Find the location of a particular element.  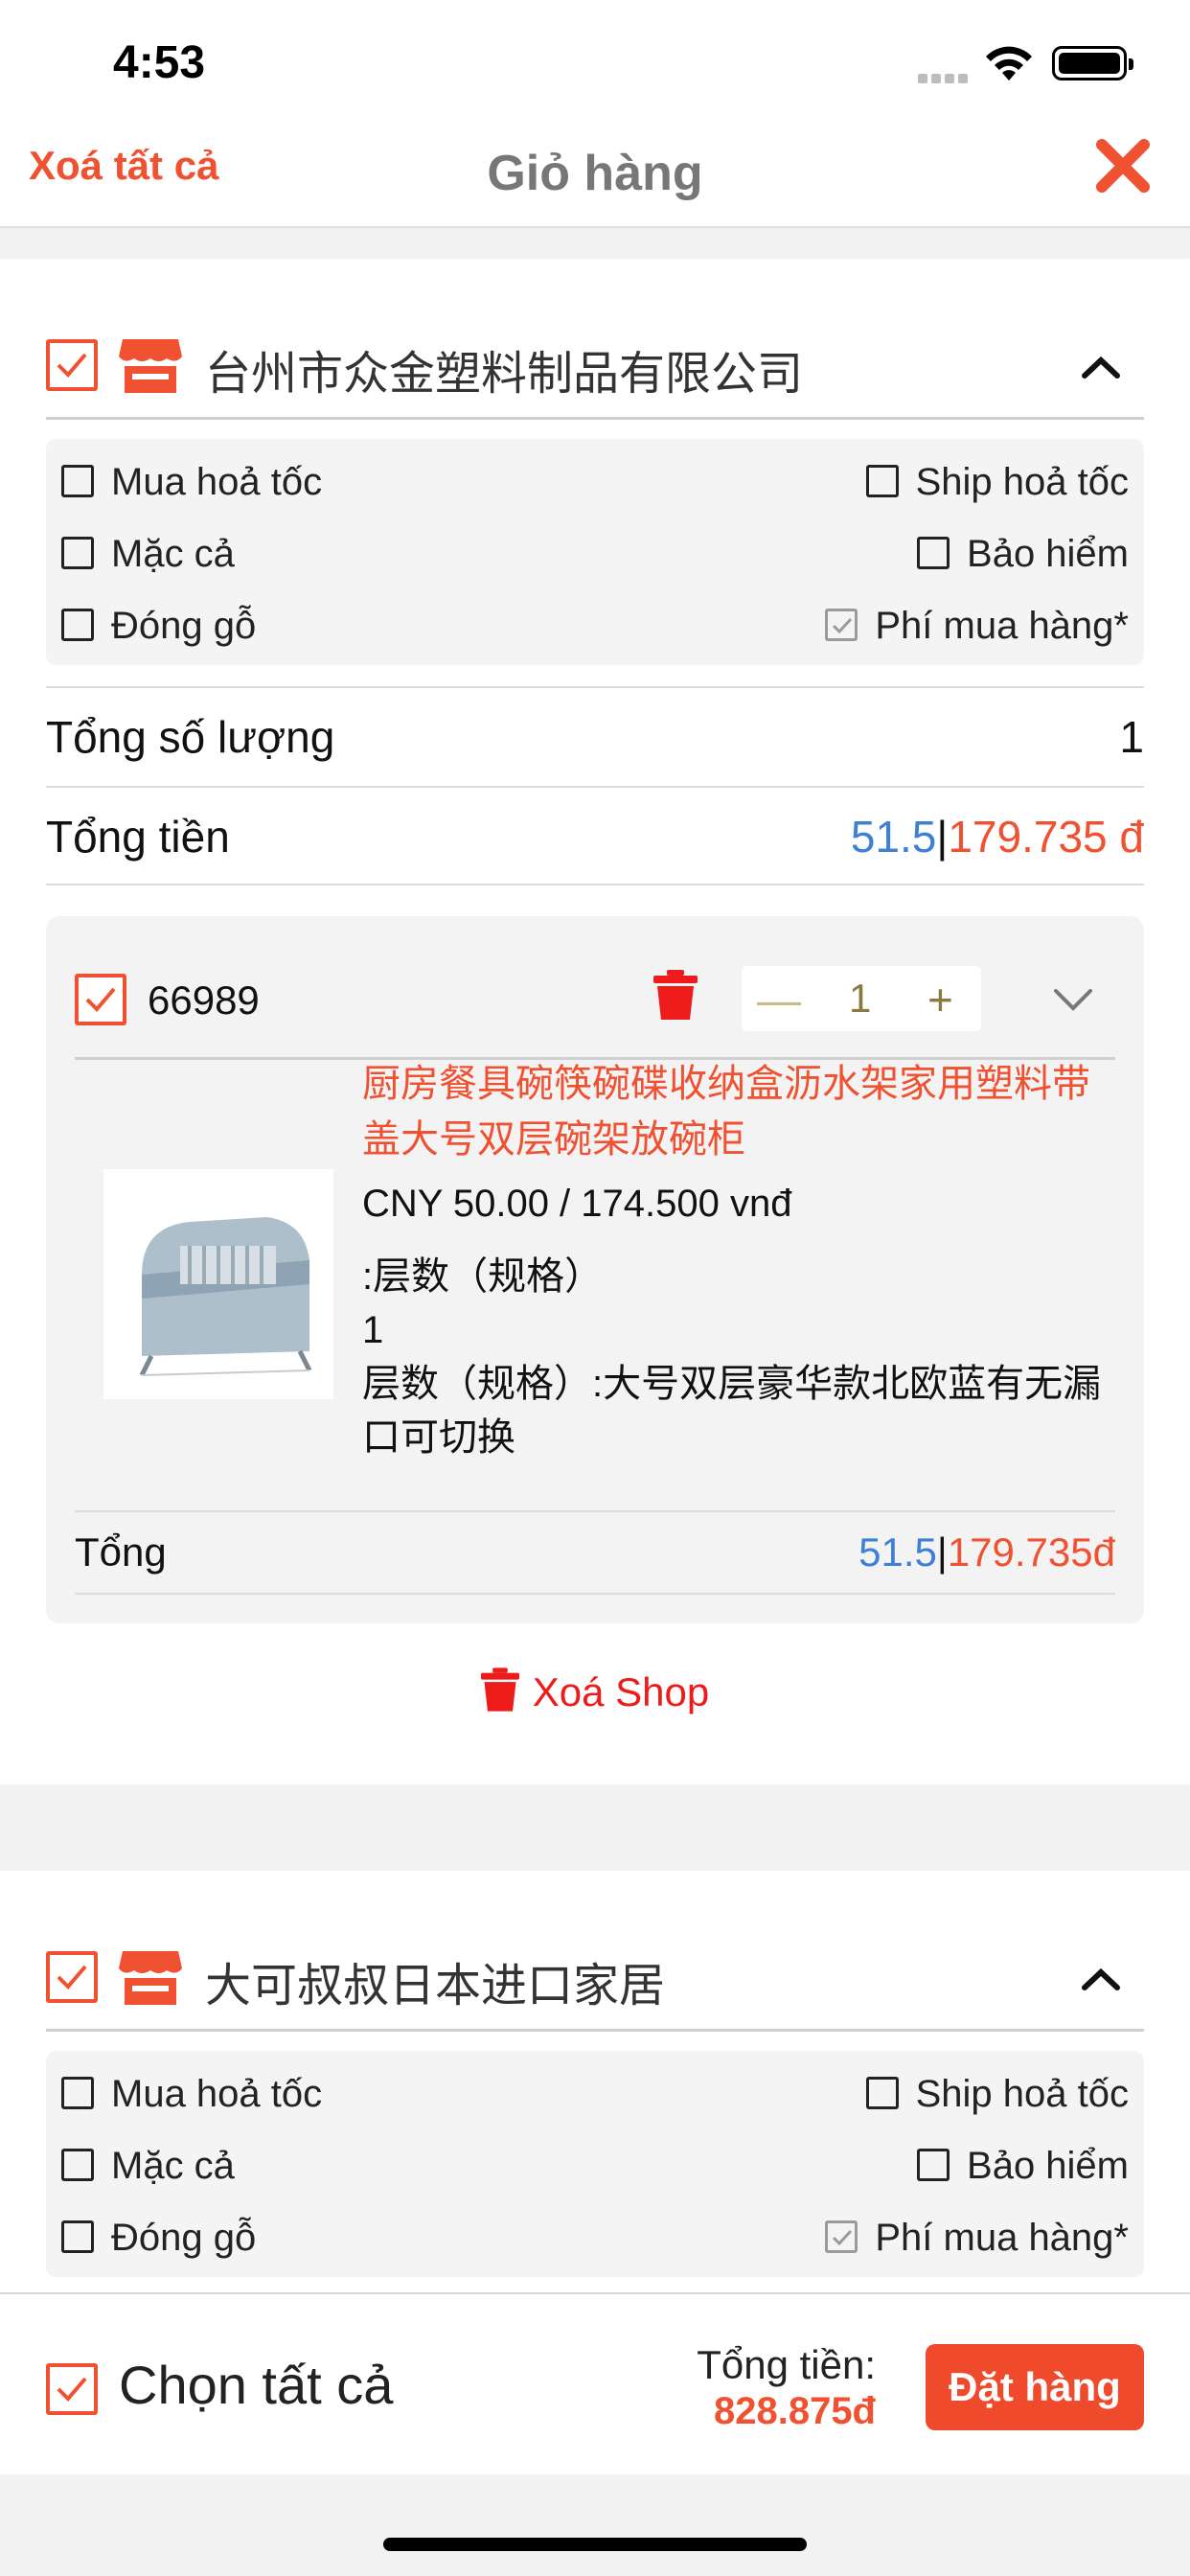

quantity-value: 1 is located at coordinates (860, 998).